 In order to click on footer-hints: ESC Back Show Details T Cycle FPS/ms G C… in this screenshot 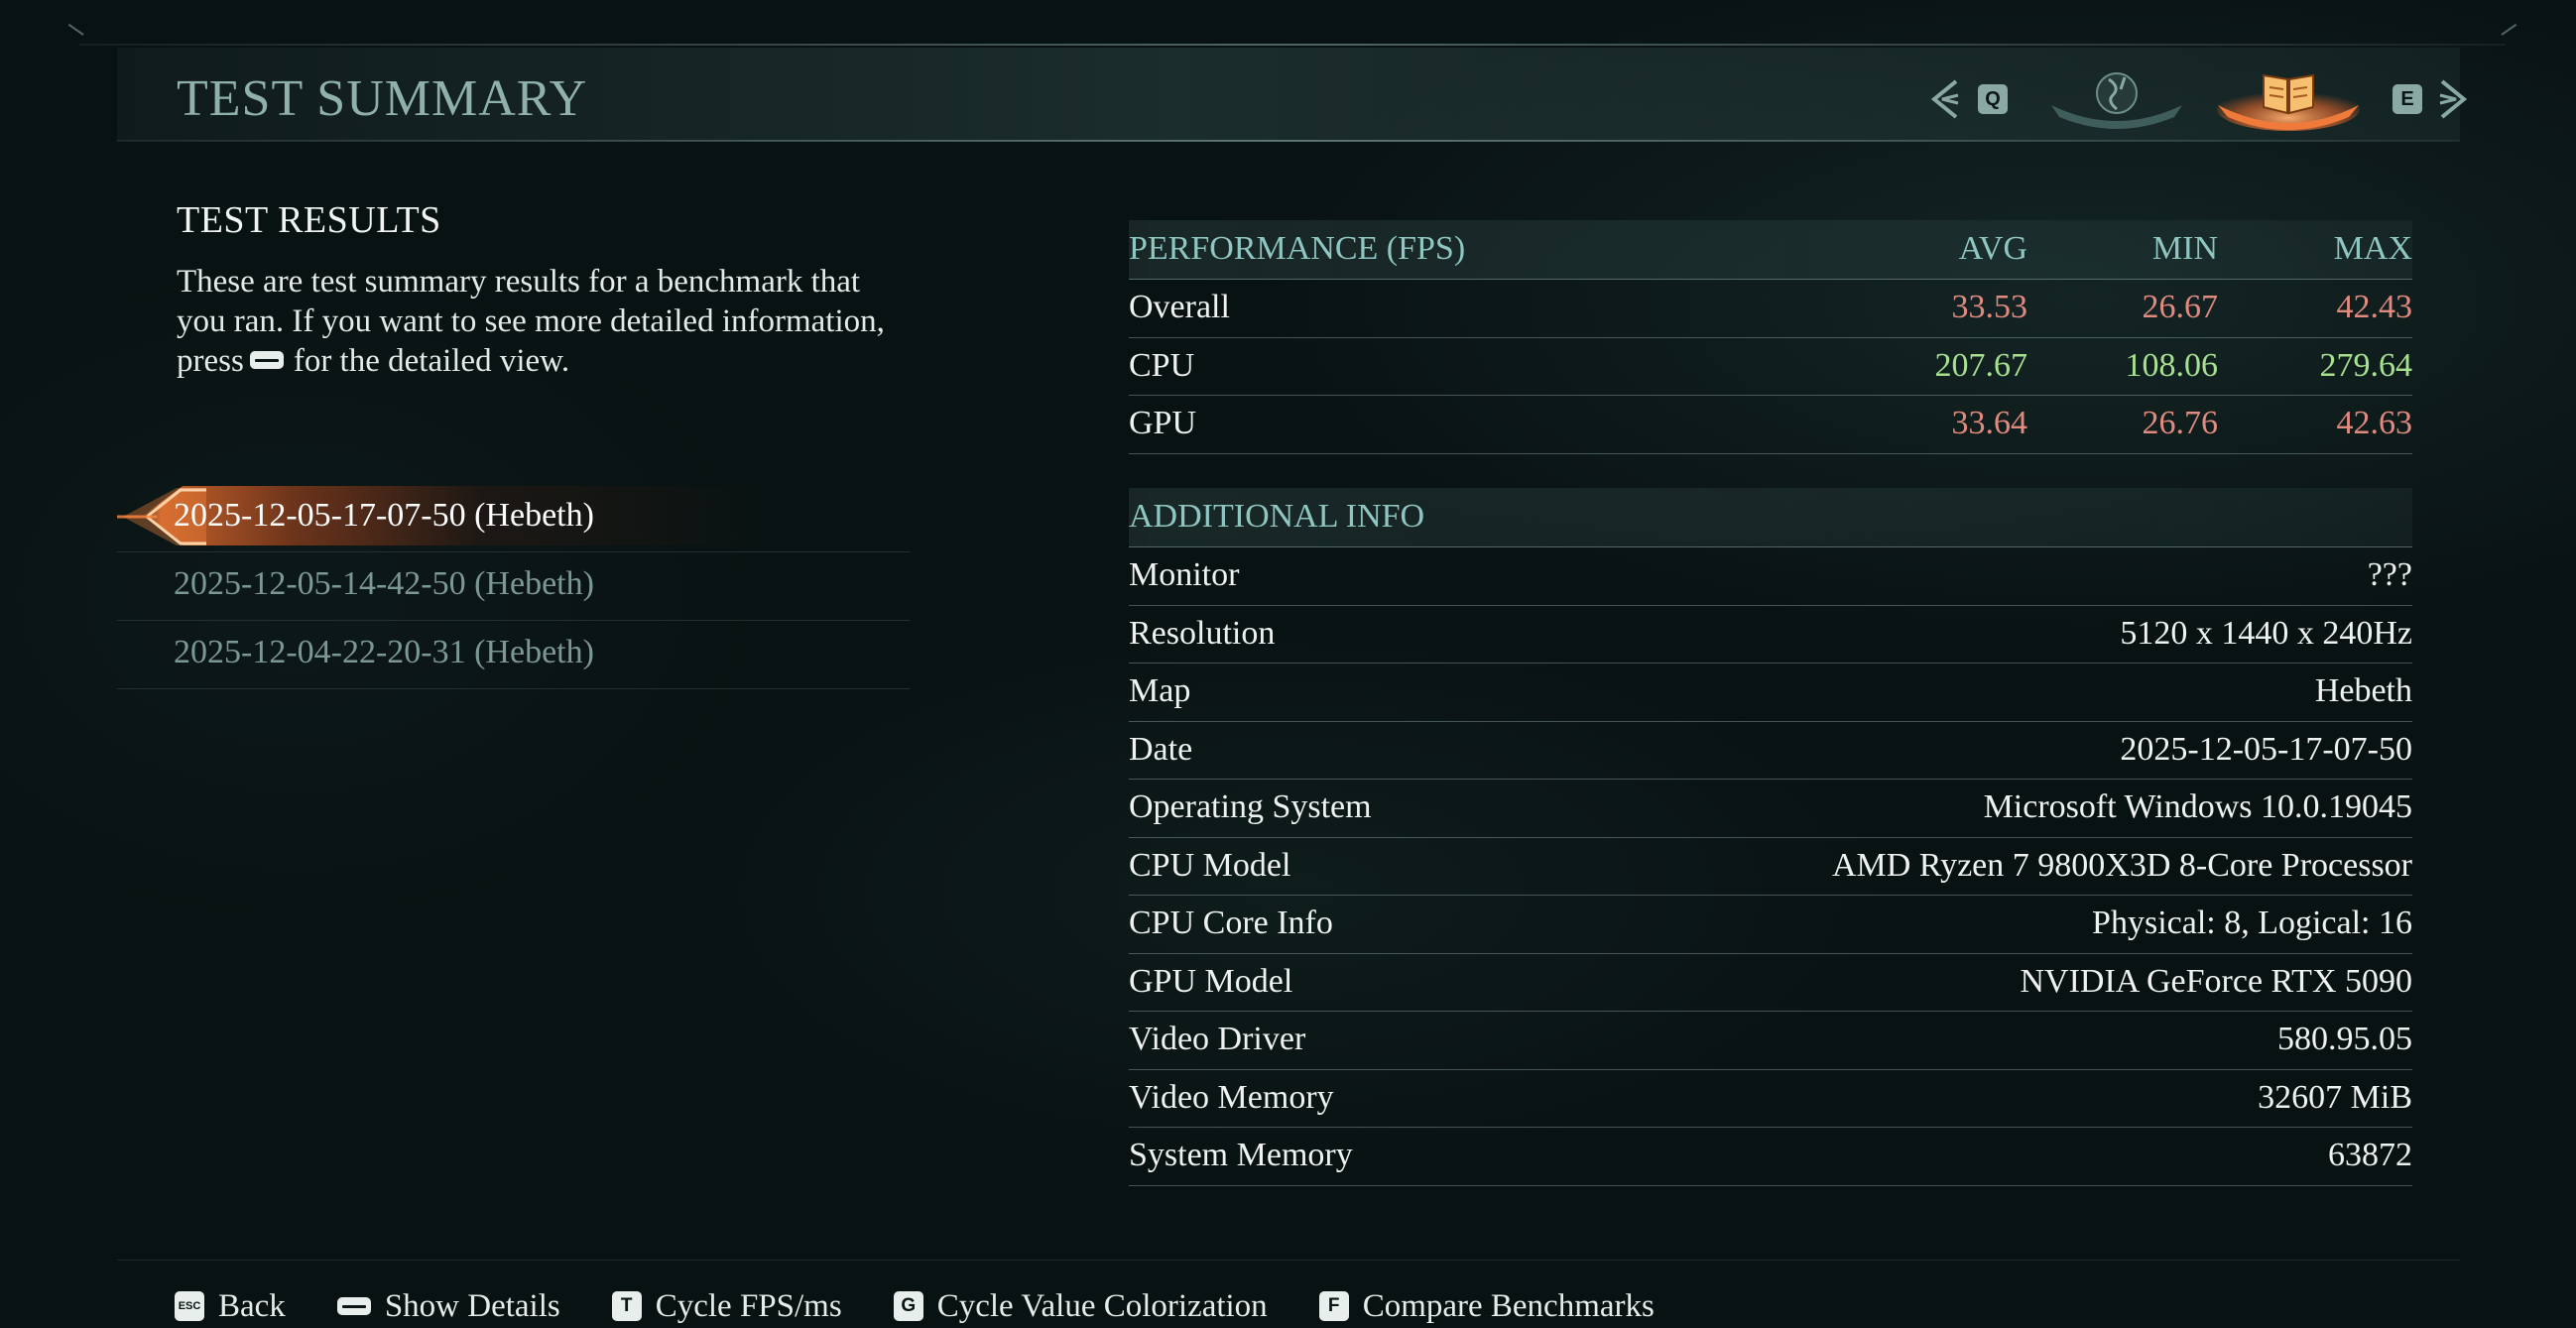, I will do `click(940, 1306)`.